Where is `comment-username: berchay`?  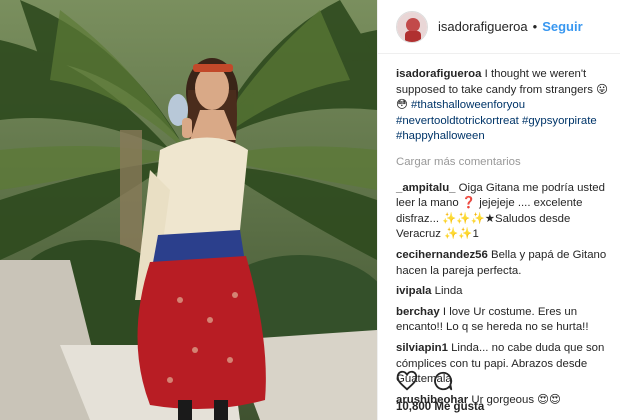 comment-username: berchay is located at coordinates (418, 312).